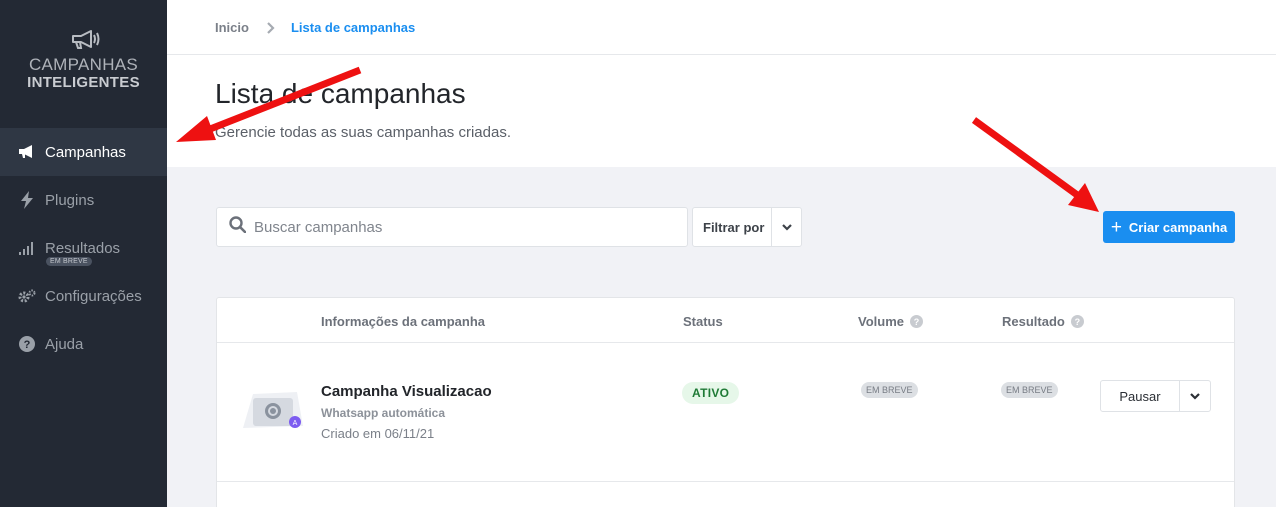  I want to click on campaign-type: Whatsapp automática, so click(383, 413).